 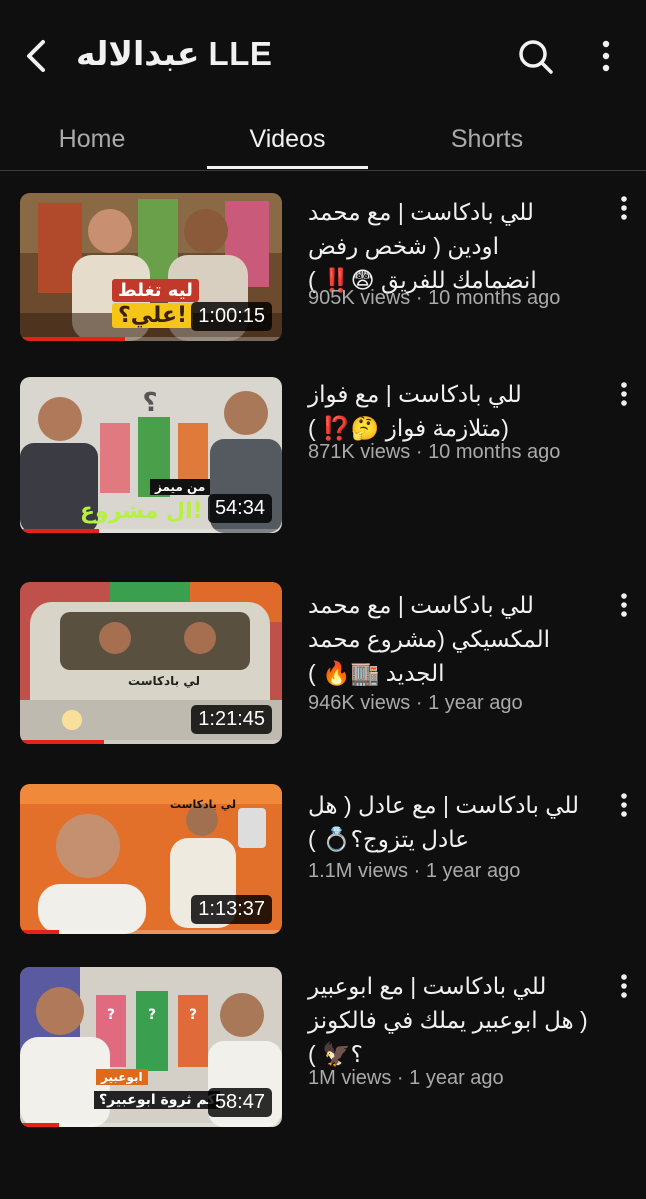 I want to click on thumbnail-caption: ال مشروع!, so click(x=141, y=511).